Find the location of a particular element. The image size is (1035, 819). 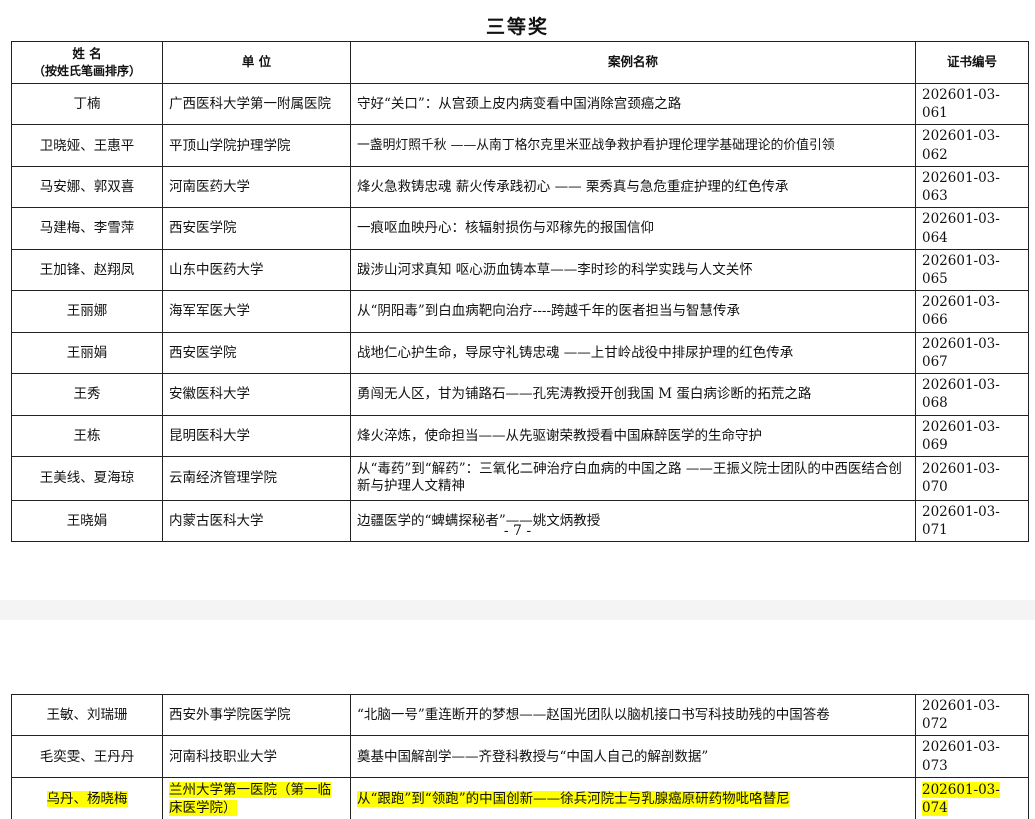

cell-case: 一痕呕血映丹心：核辐射损伤与邓稼先的报国信仰 is located at coordinates (633, 228).